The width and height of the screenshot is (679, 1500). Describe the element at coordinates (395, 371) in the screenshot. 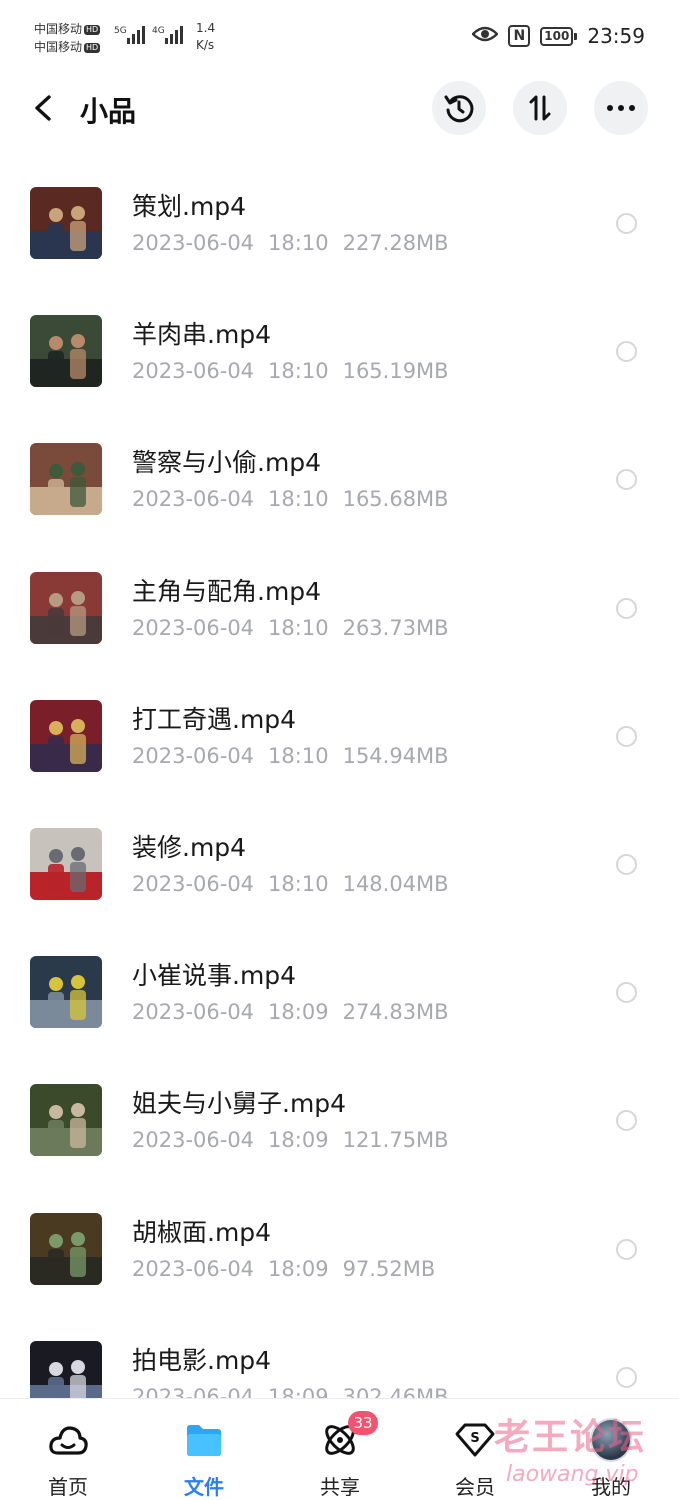

I see `file-size: 165.19MB` at that location.